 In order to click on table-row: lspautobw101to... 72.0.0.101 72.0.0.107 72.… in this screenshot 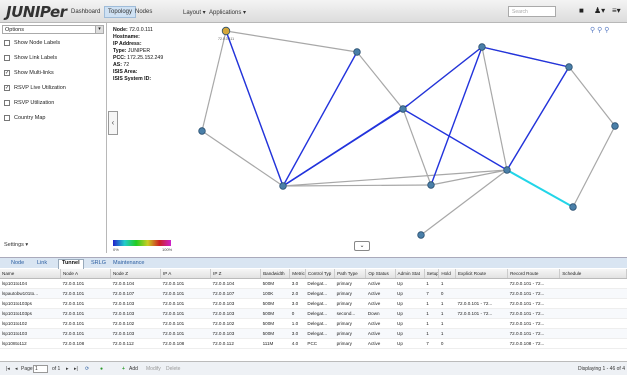, I will do `click(313, 293)`.